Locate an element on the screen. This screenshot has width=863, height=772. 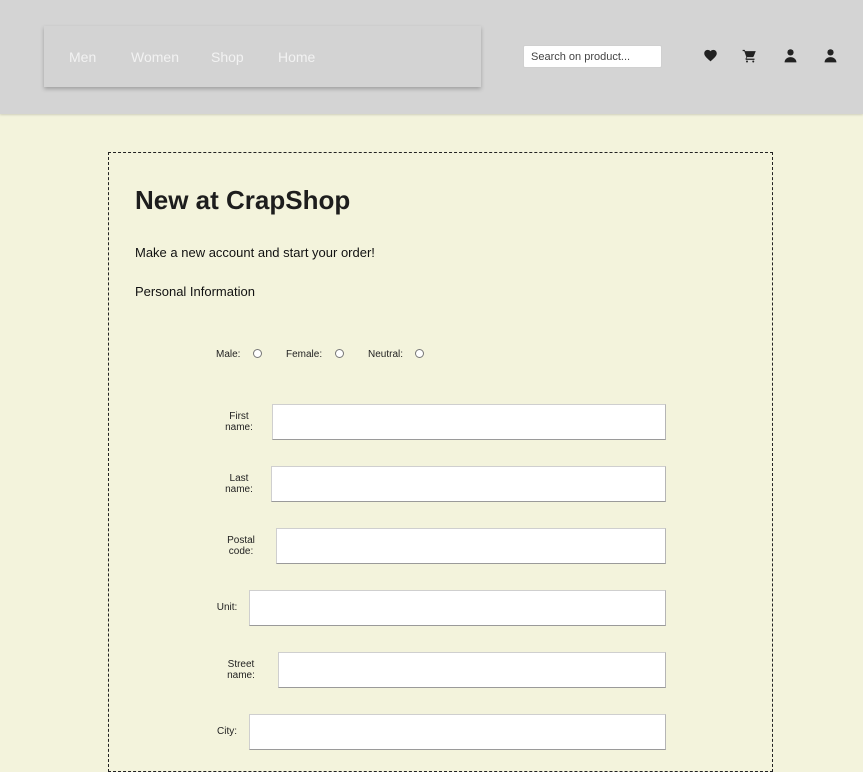
nav-item-home: Home is located at coordinates (296, 57).